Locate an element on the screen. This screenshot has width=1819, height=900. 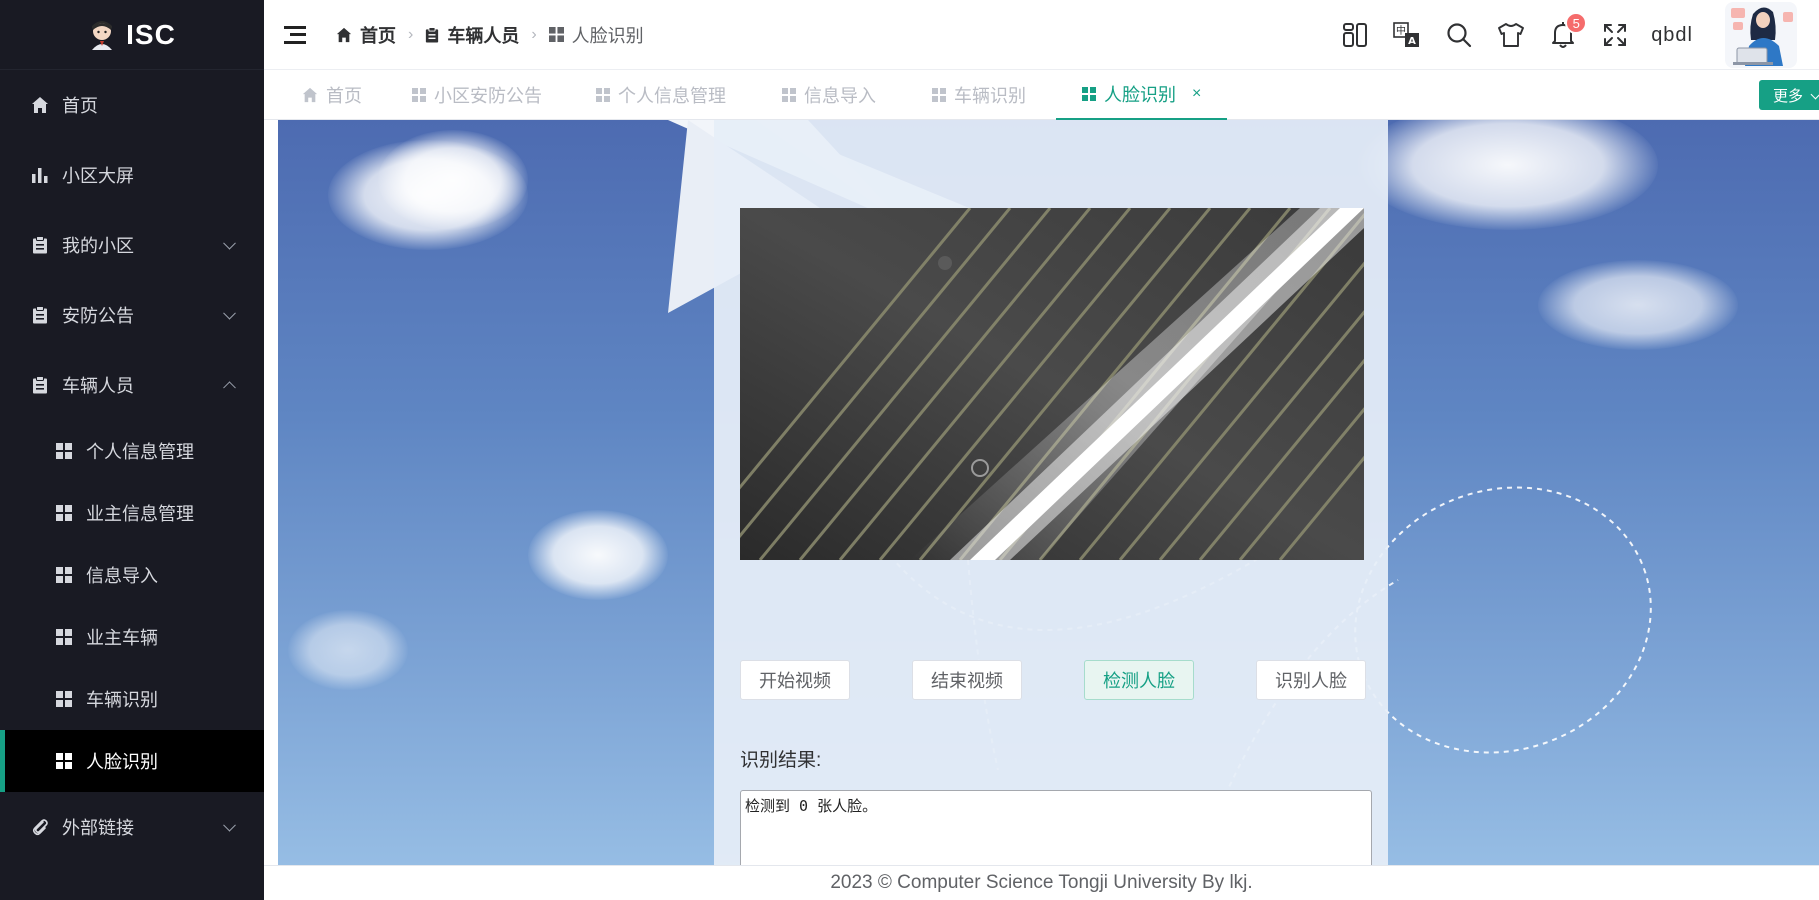
paperclip-icon is located at coordinates (40, 827).